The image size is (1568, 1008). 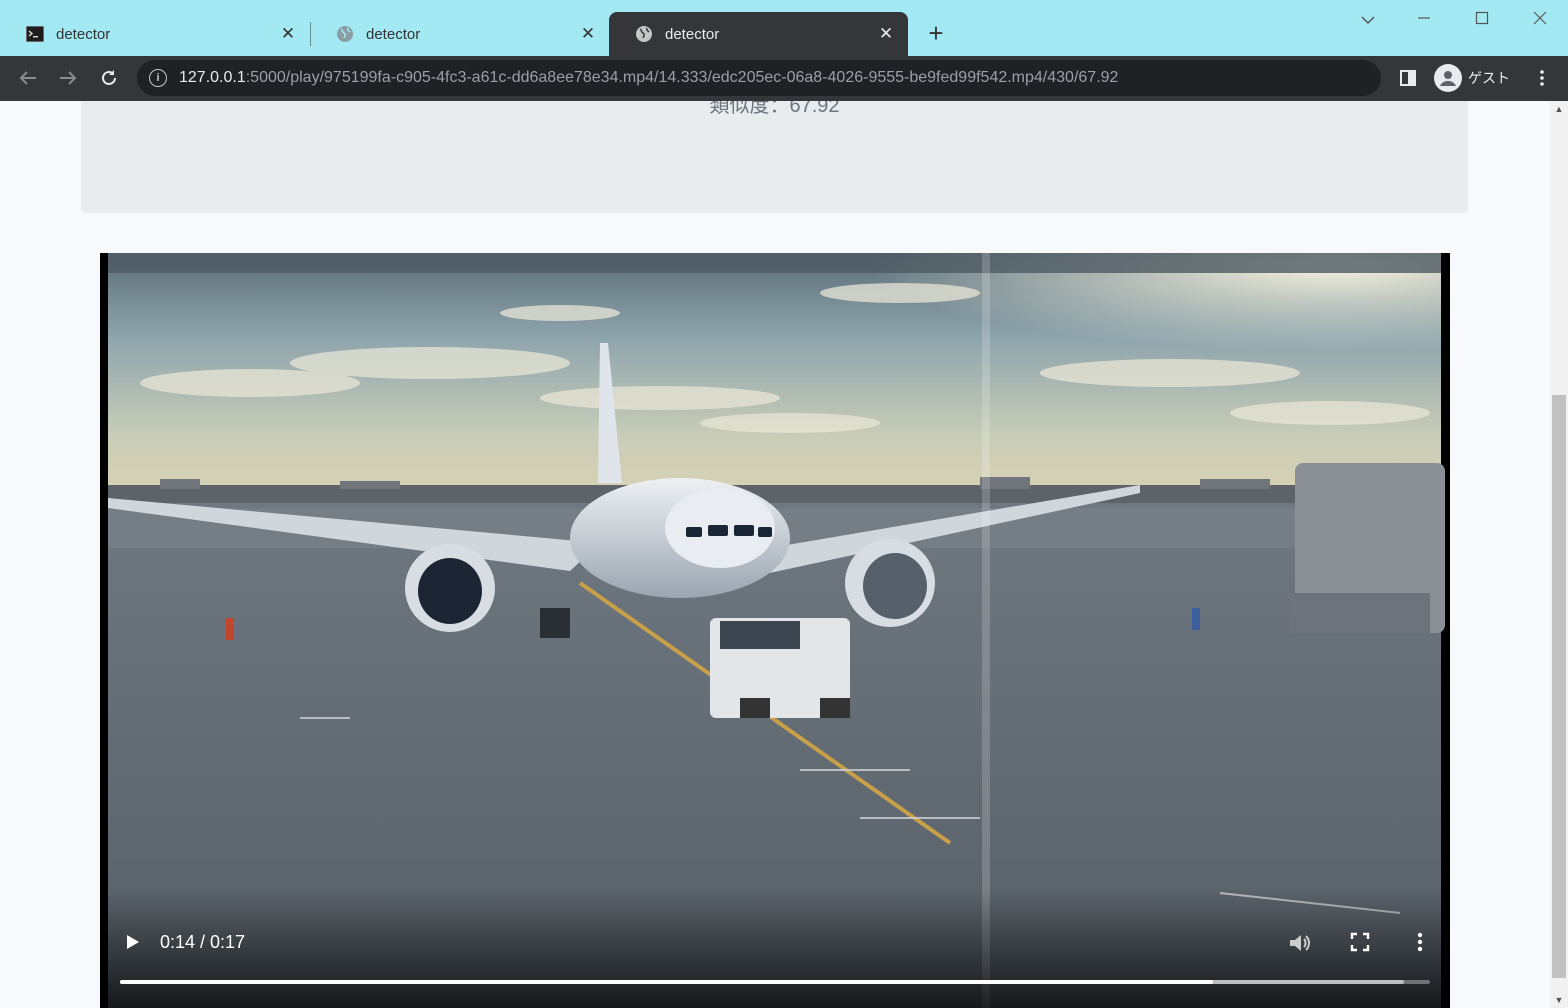 What do you see at coordinates (1424, 21) in the screenshot?
I see `minimize-button` at bounding box center [1424, 21].